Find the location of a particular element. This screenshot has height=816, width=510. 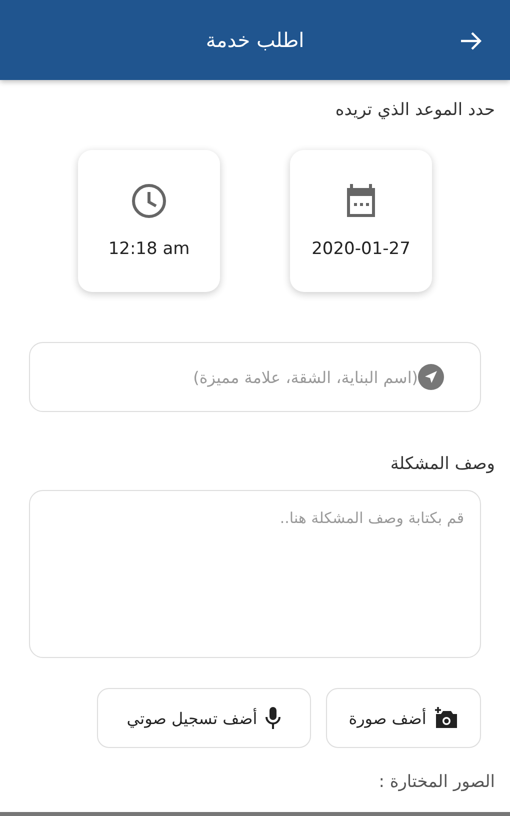

time-picker: 12:18 am is located at coordinates (149, 221).